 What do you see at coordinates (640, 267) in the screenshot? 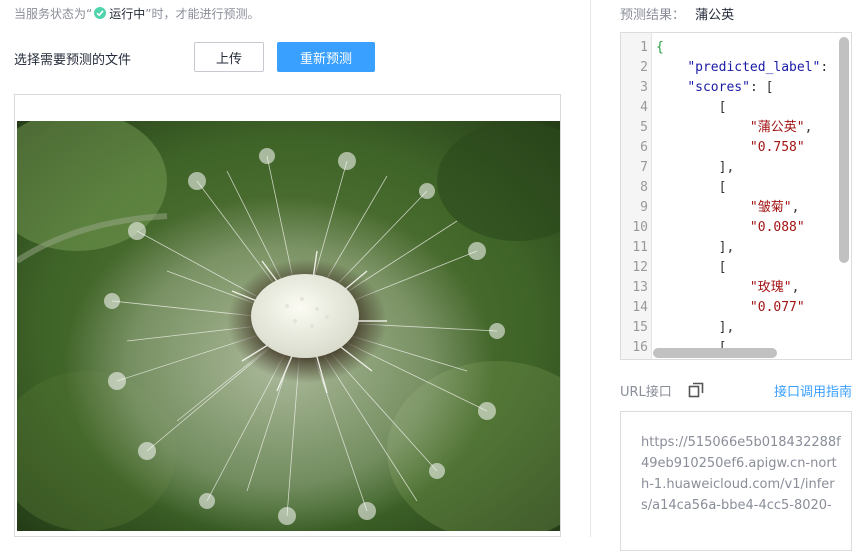
I see `line-number: 12` at bounding box center [640, 267].